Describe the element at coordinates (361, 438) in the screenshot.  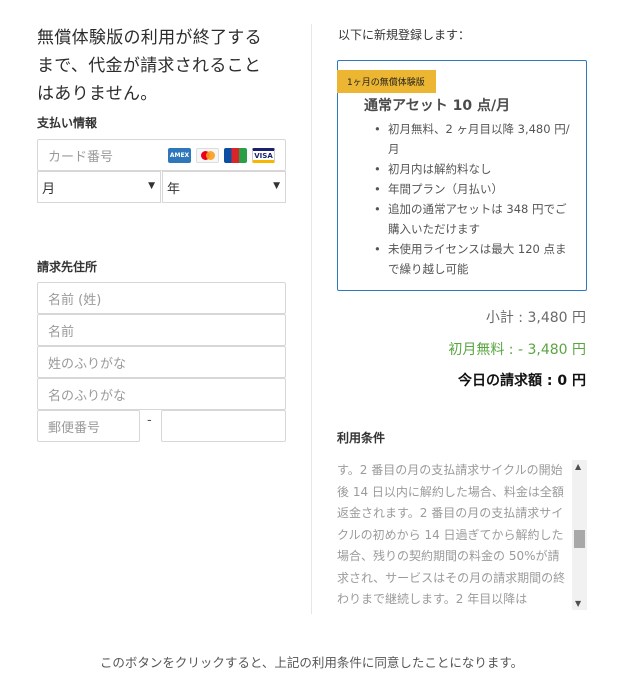
I see `terms-label: 利用条件` at that location.